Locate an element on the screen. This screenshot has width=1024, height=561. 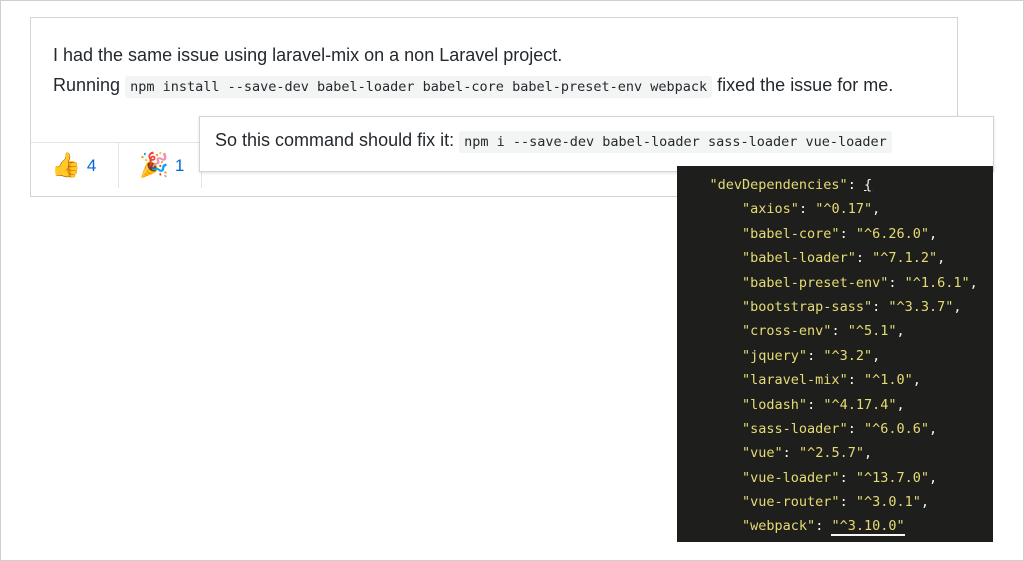
thumbs-up-icon: 👍 is located at coordinates (66, 165).